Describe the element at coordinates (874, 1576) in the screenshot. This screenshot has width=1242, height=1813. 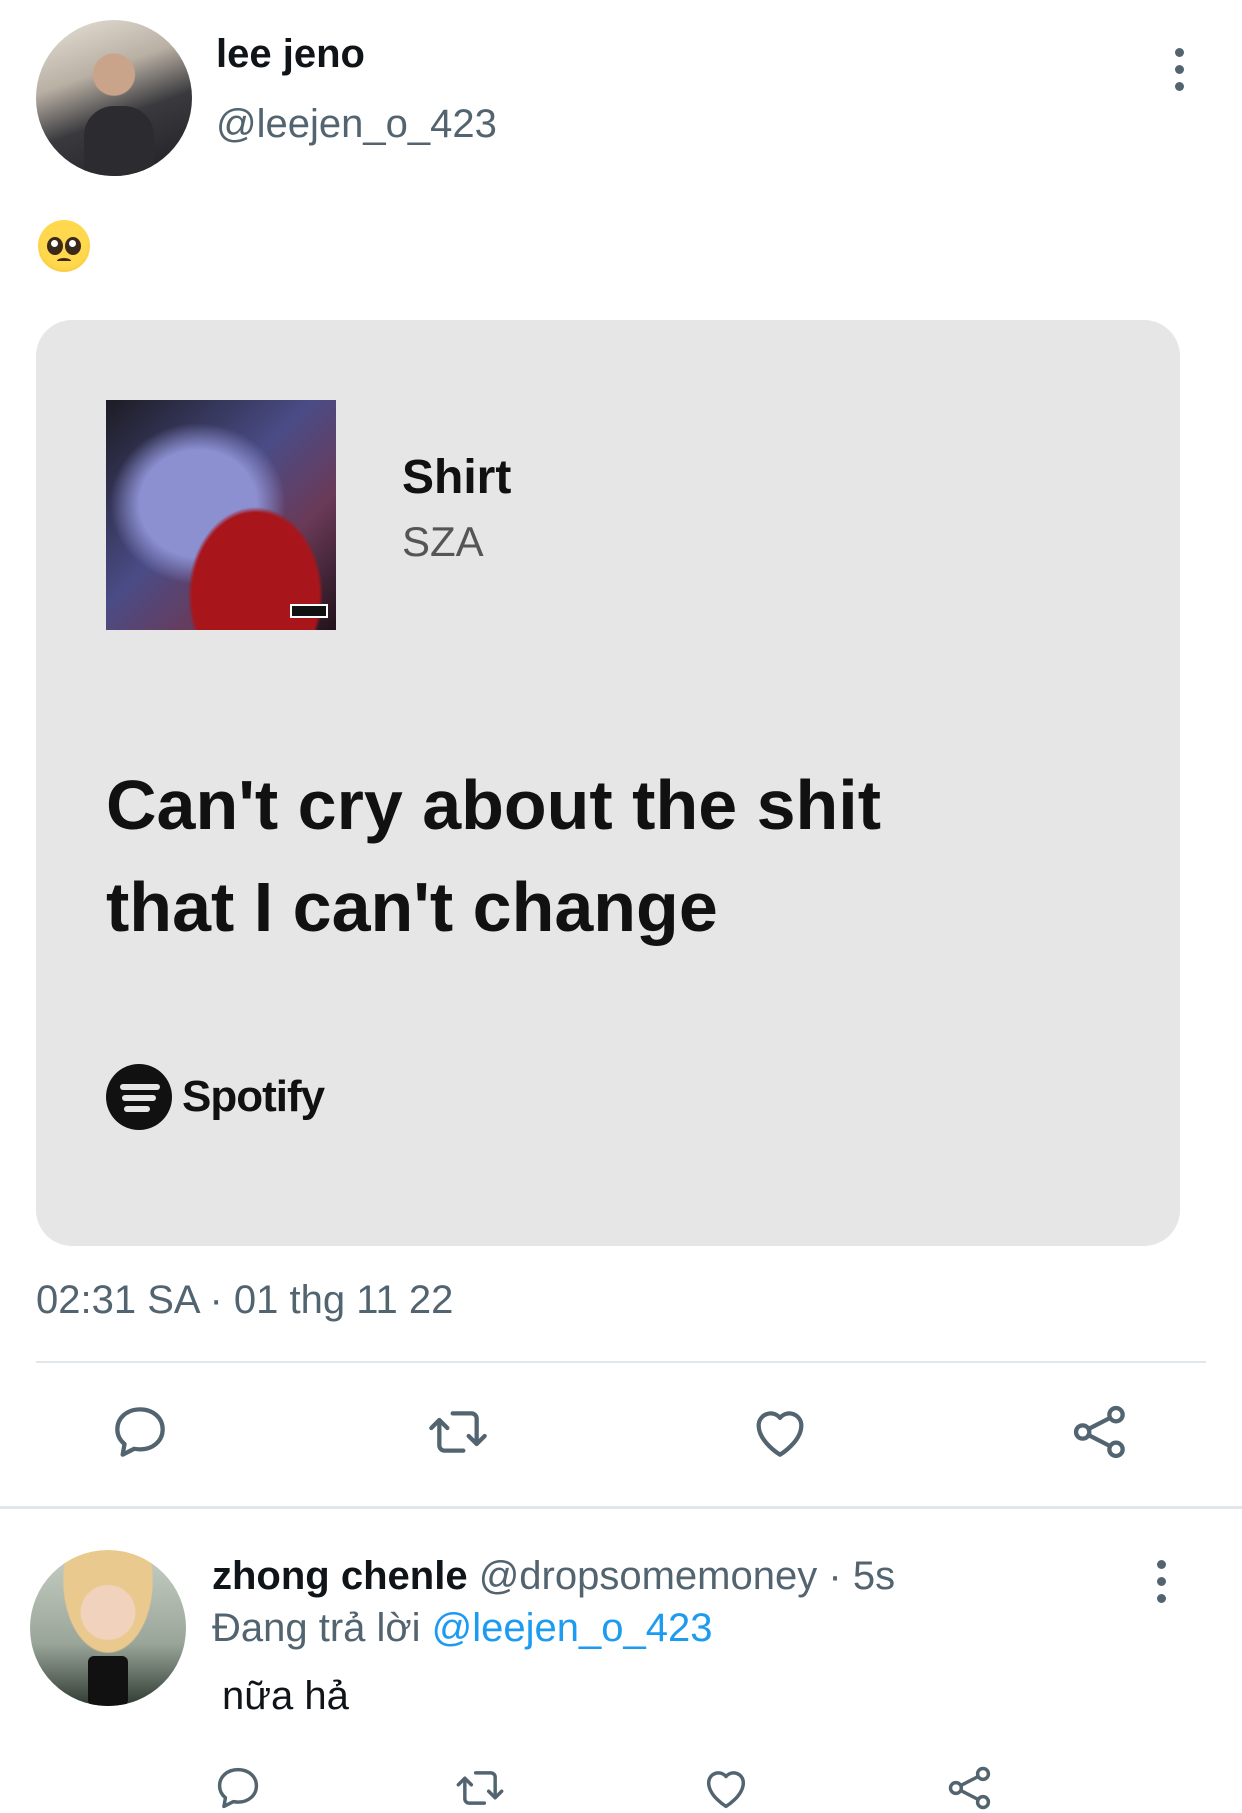
I see `reply-time: 5s` at that location.